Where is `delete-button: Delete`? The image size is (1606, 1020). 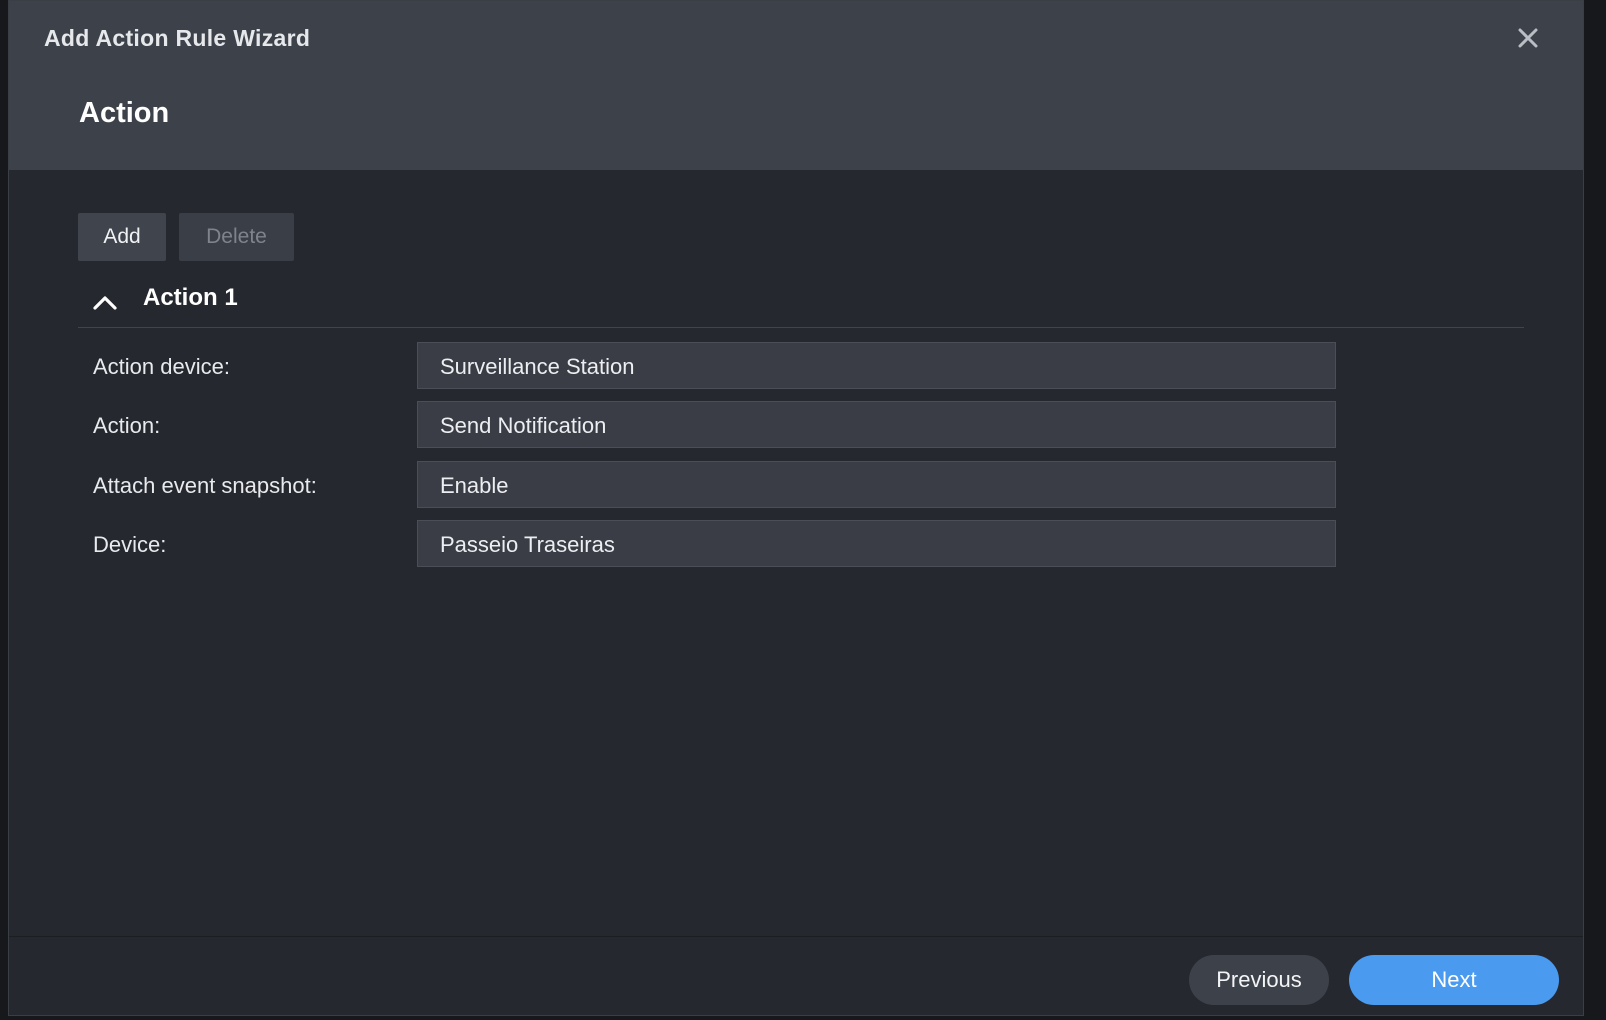
delete-button: Delete is located at coordinates (236, 237).